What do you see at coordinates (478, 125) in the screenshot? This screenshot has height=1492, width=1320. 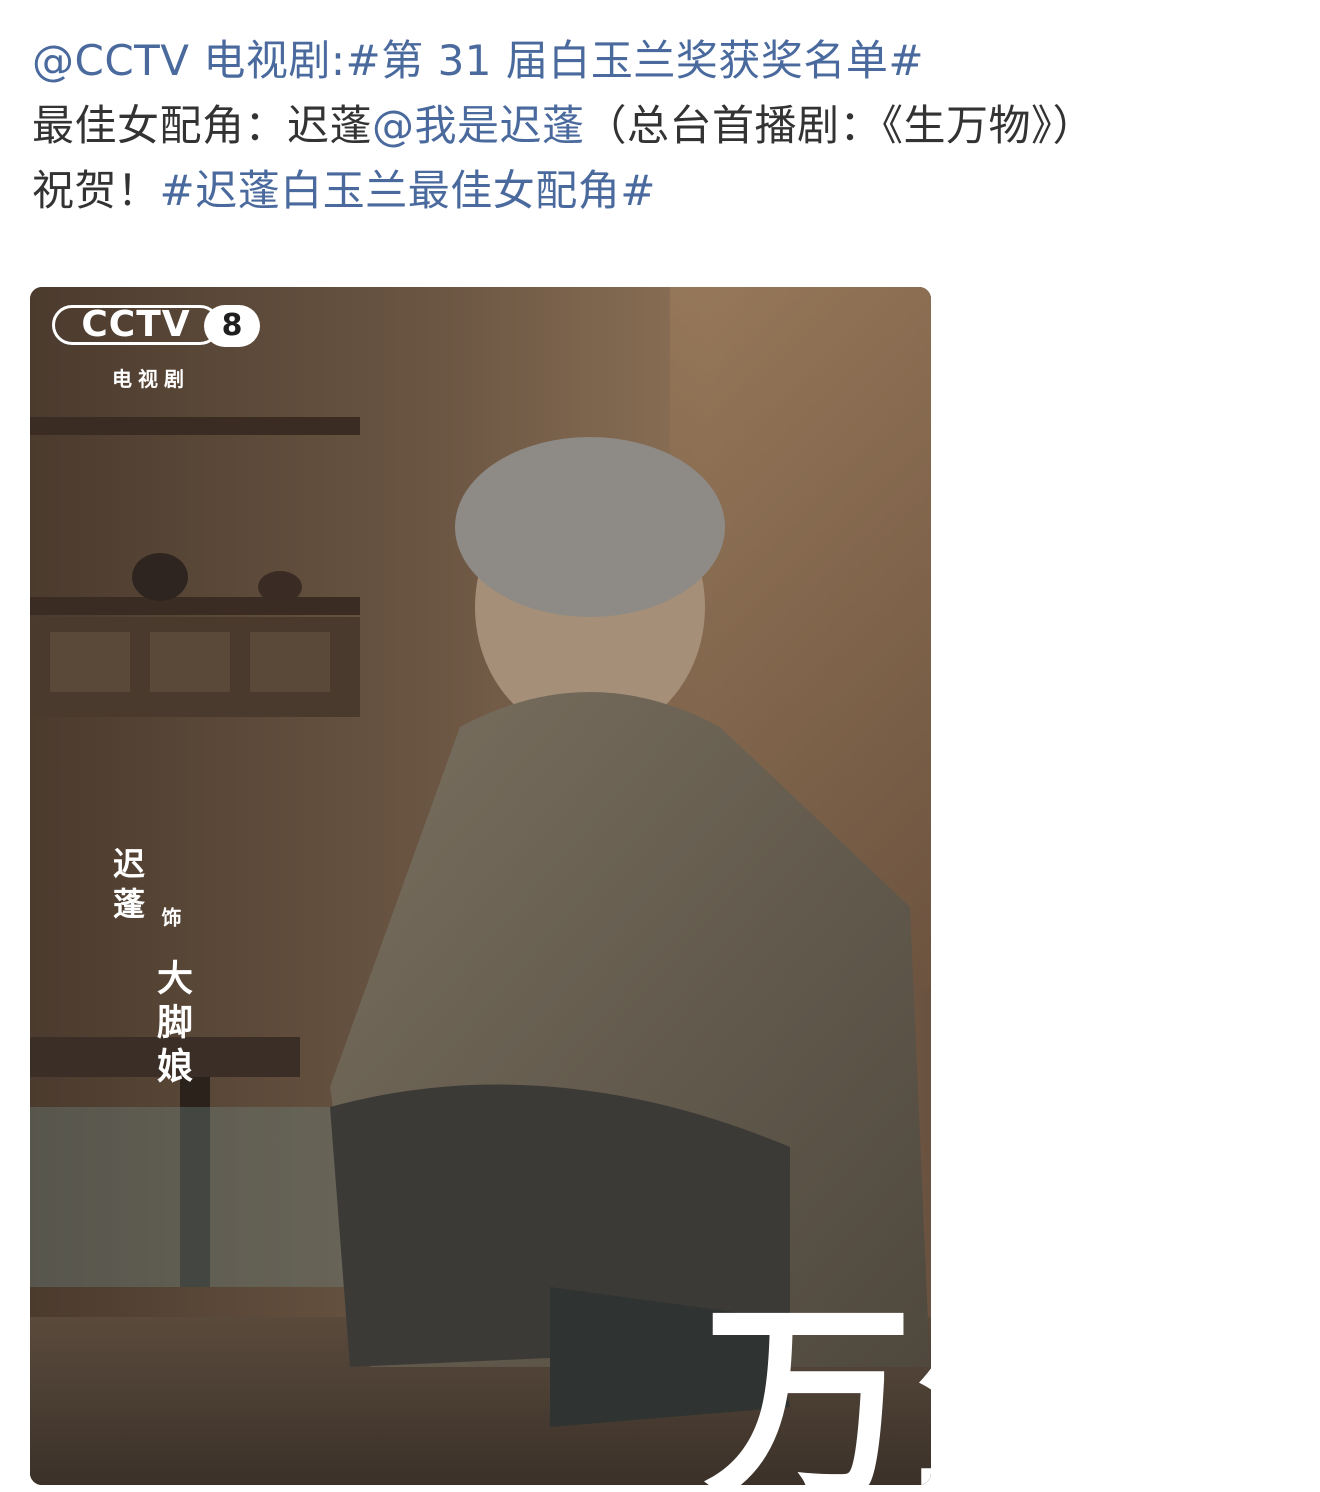 I see `mention-actor: @我是迟蓬` at bounding box center [478, 125].